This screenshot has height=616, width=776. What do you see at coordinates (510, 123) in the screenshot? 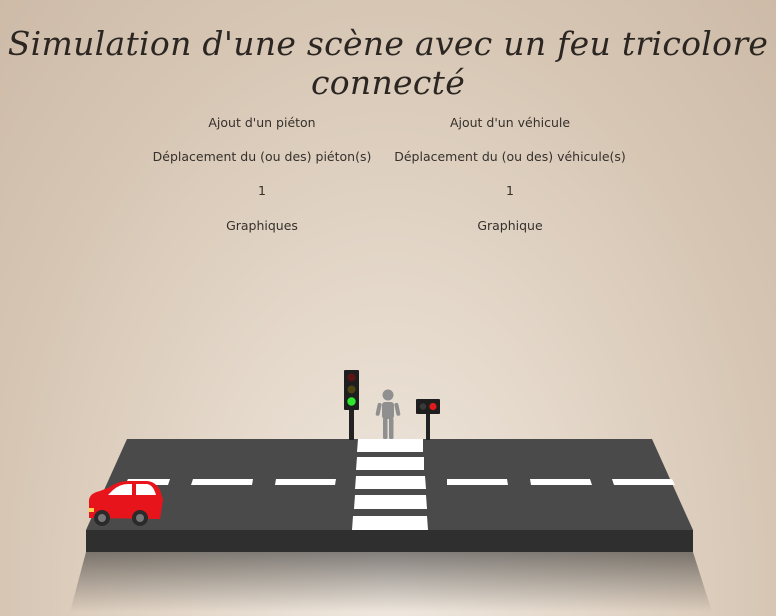
I see `add-vehicle-button: Ajout d'un véhicule` at bounding box center [510, 123].